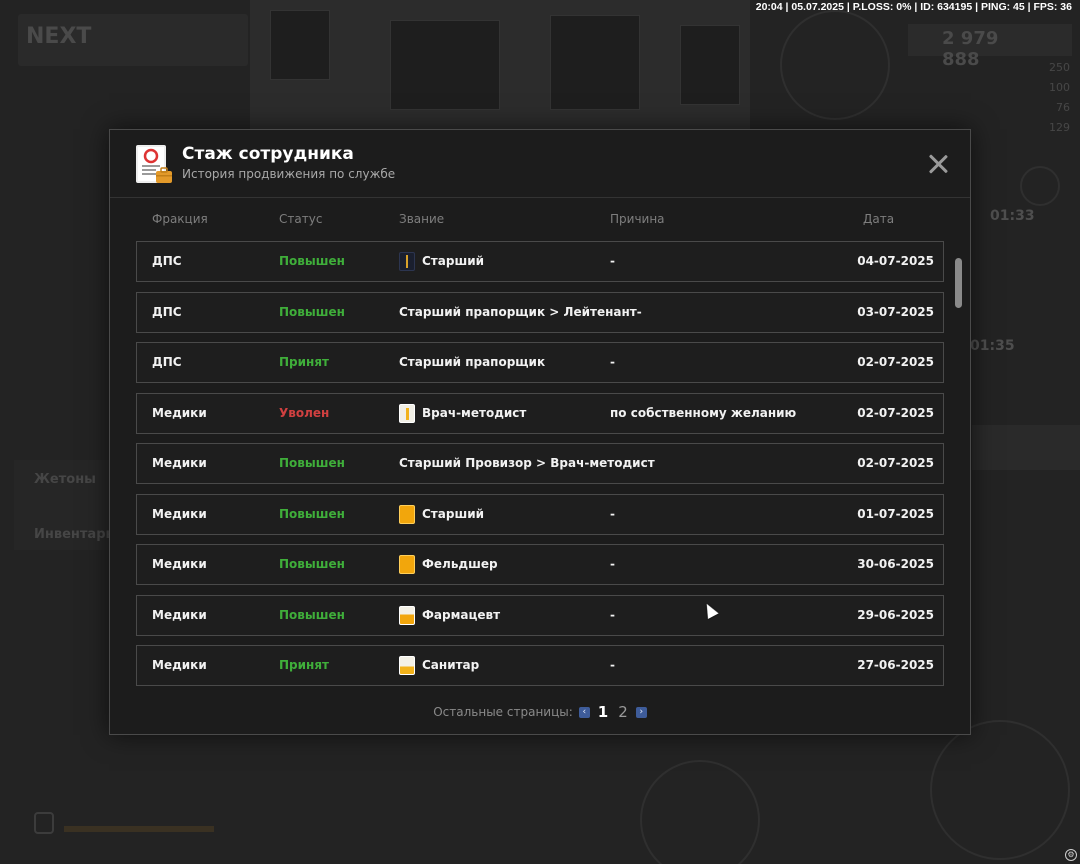  What do you see at coordinates (895, 312) in the screenshot?
I see `cell-date: 03-07-2025` at bounding box center [895, 312].